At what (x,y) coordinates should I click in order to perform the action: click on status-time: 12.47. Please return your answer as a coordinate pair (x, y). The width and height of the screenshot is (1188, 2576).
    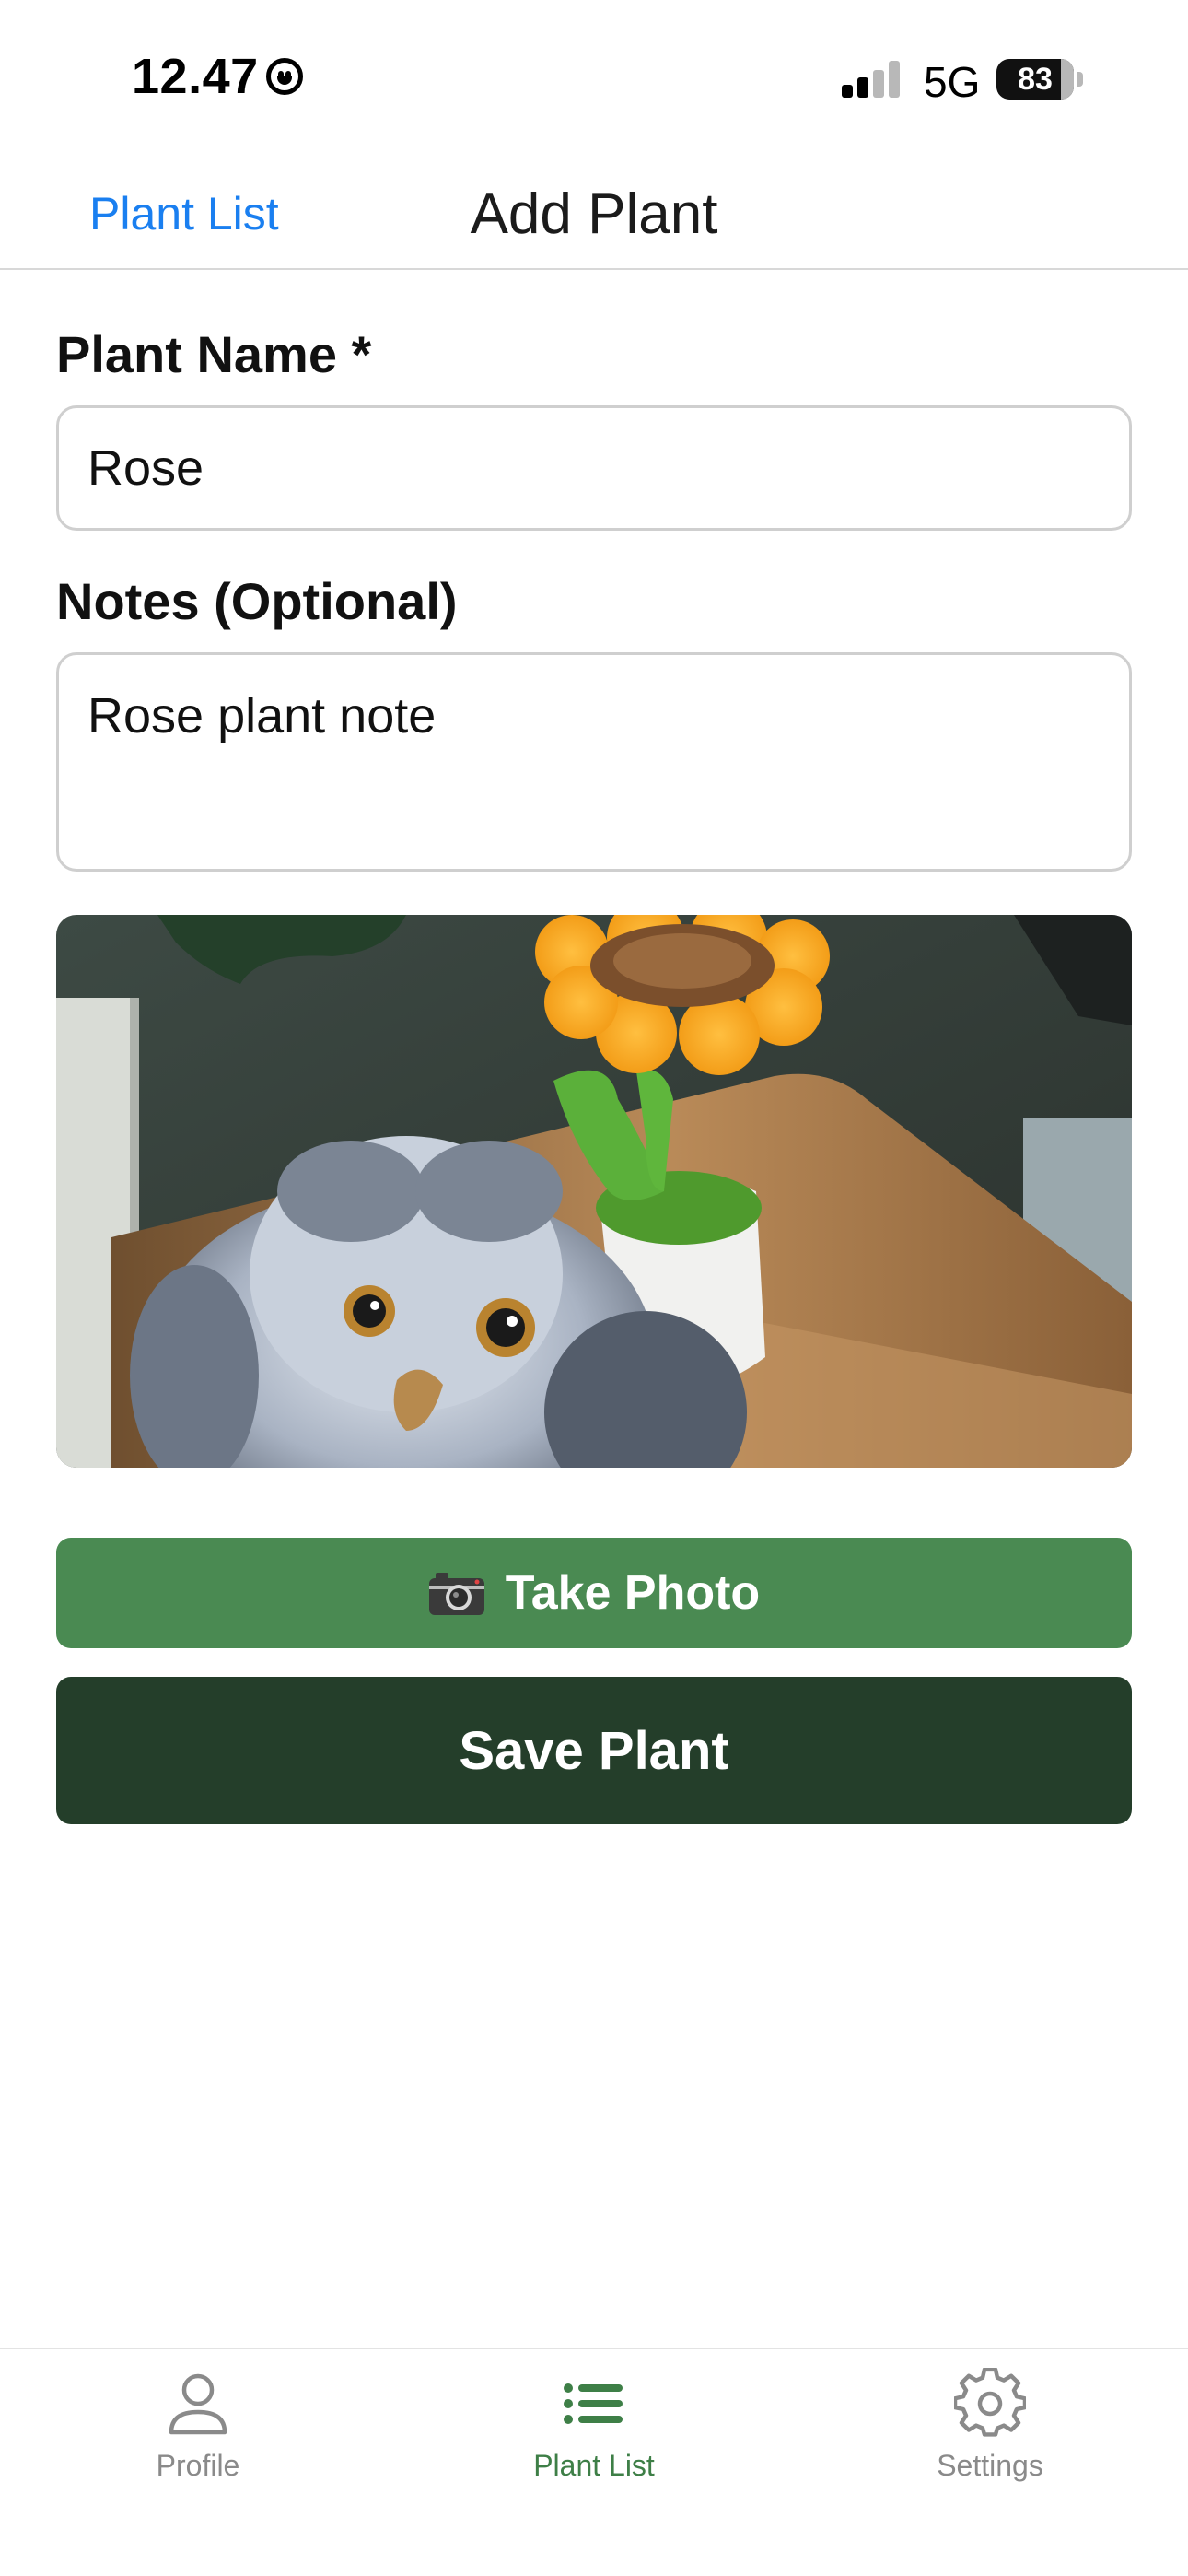
    Looking at the image, I should click on (218, 76).